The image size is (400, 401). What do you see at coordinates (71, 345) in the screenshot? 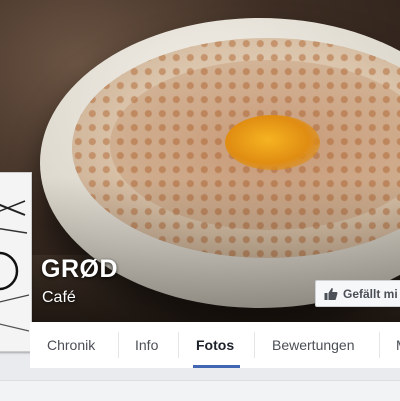
I see `tab-chronik: Chronik` at bounding box center [71, 345].